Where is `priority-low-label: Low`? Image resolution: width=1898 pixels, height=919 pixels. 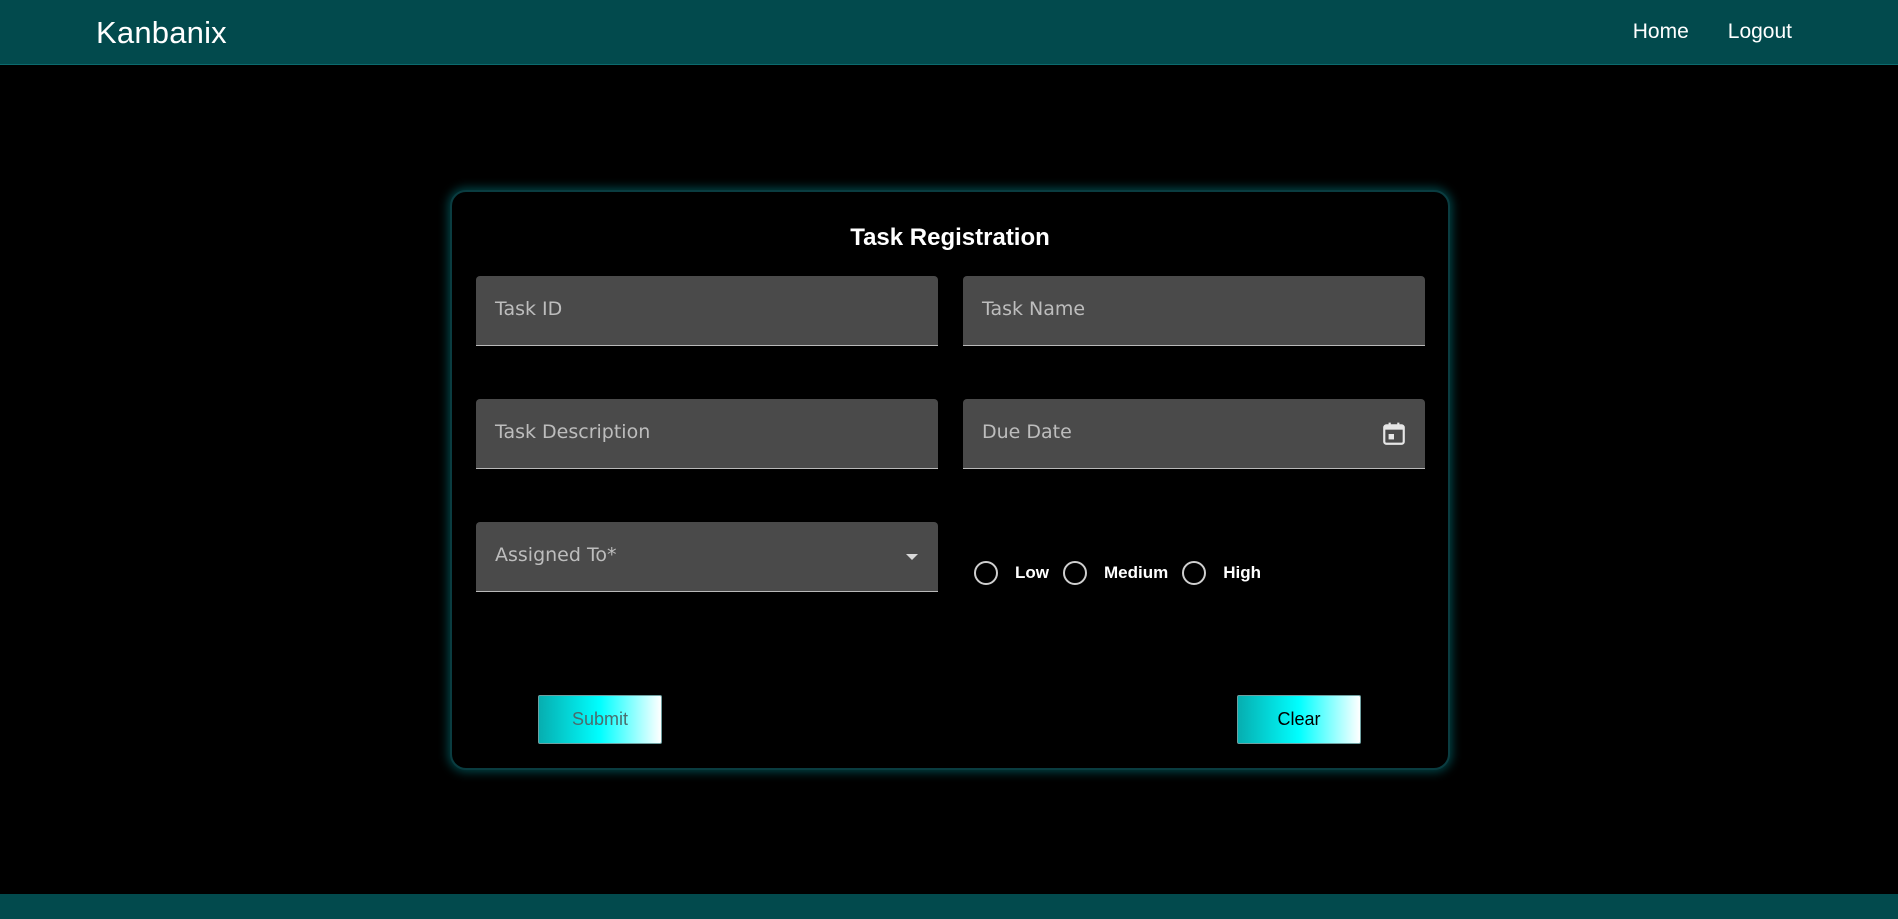
priority-low-label: Low is located at coordinates (1032, 572).